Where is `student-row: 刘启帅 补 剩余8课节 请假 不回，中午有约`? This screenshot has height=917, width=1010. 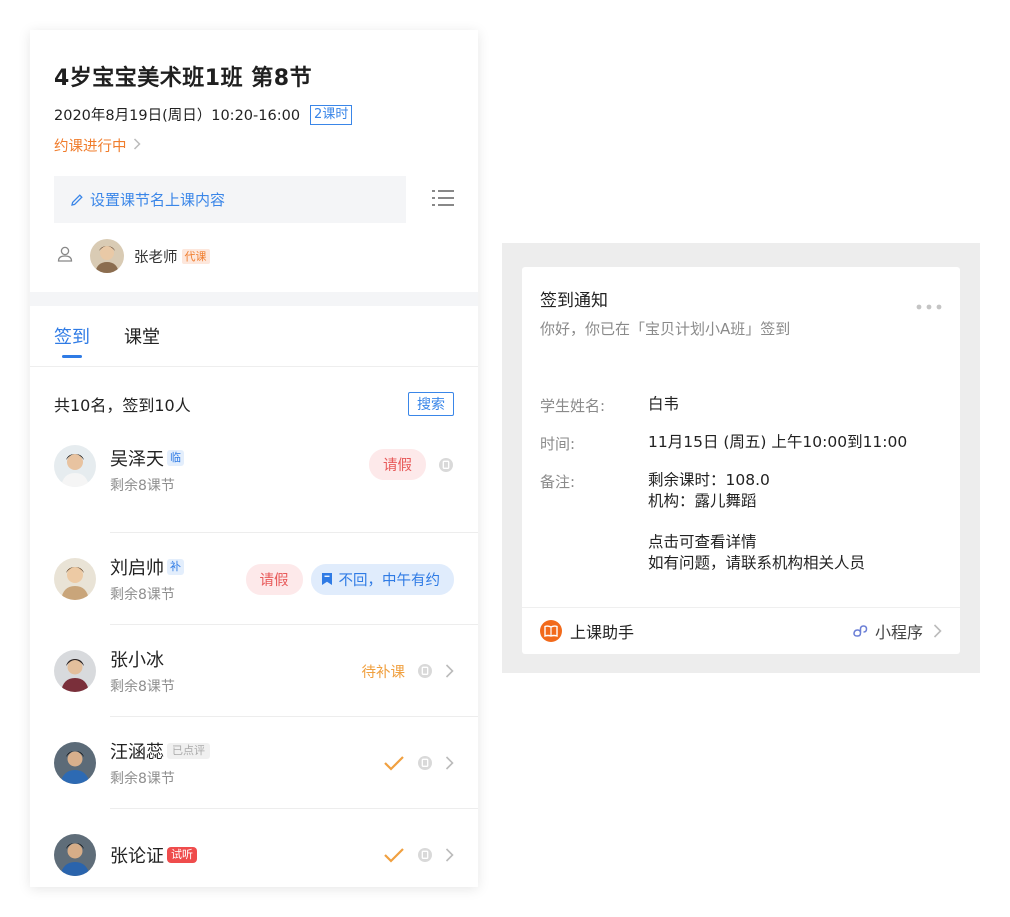
student-row: 刘启帅 补 剩余8课节 请假 不回，中午有约 is located at coordinates (254, 579).